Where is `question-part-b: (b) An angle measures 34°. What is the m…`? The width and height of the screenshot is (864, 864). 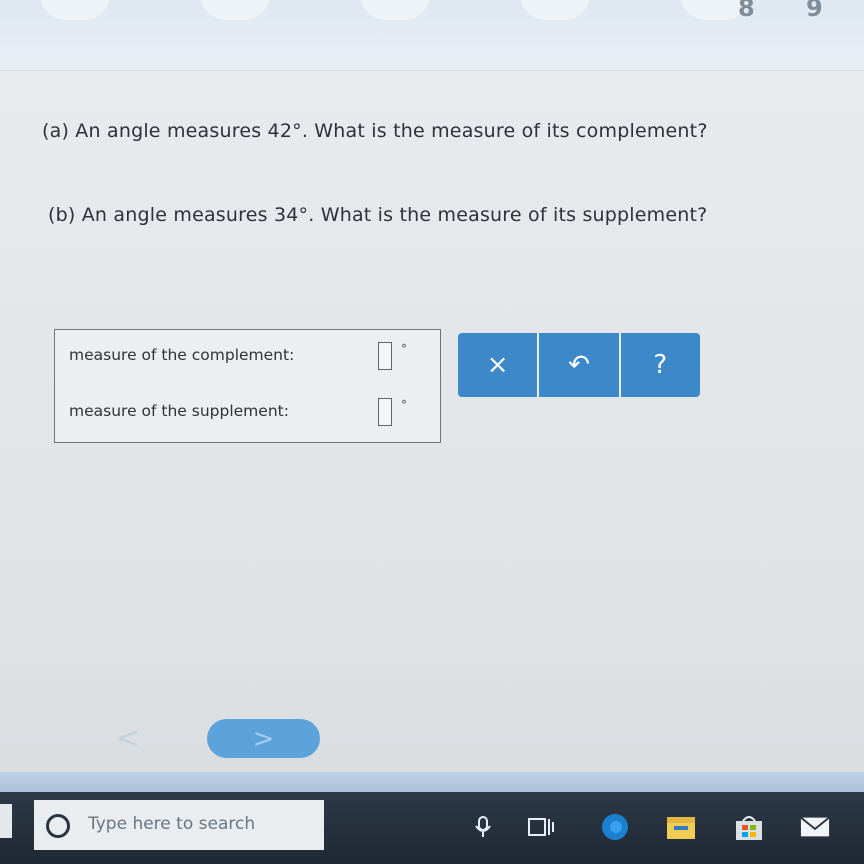
question-part-b: (b) An angle measures 34°. What is the m… is located at coordinates (378, 215).